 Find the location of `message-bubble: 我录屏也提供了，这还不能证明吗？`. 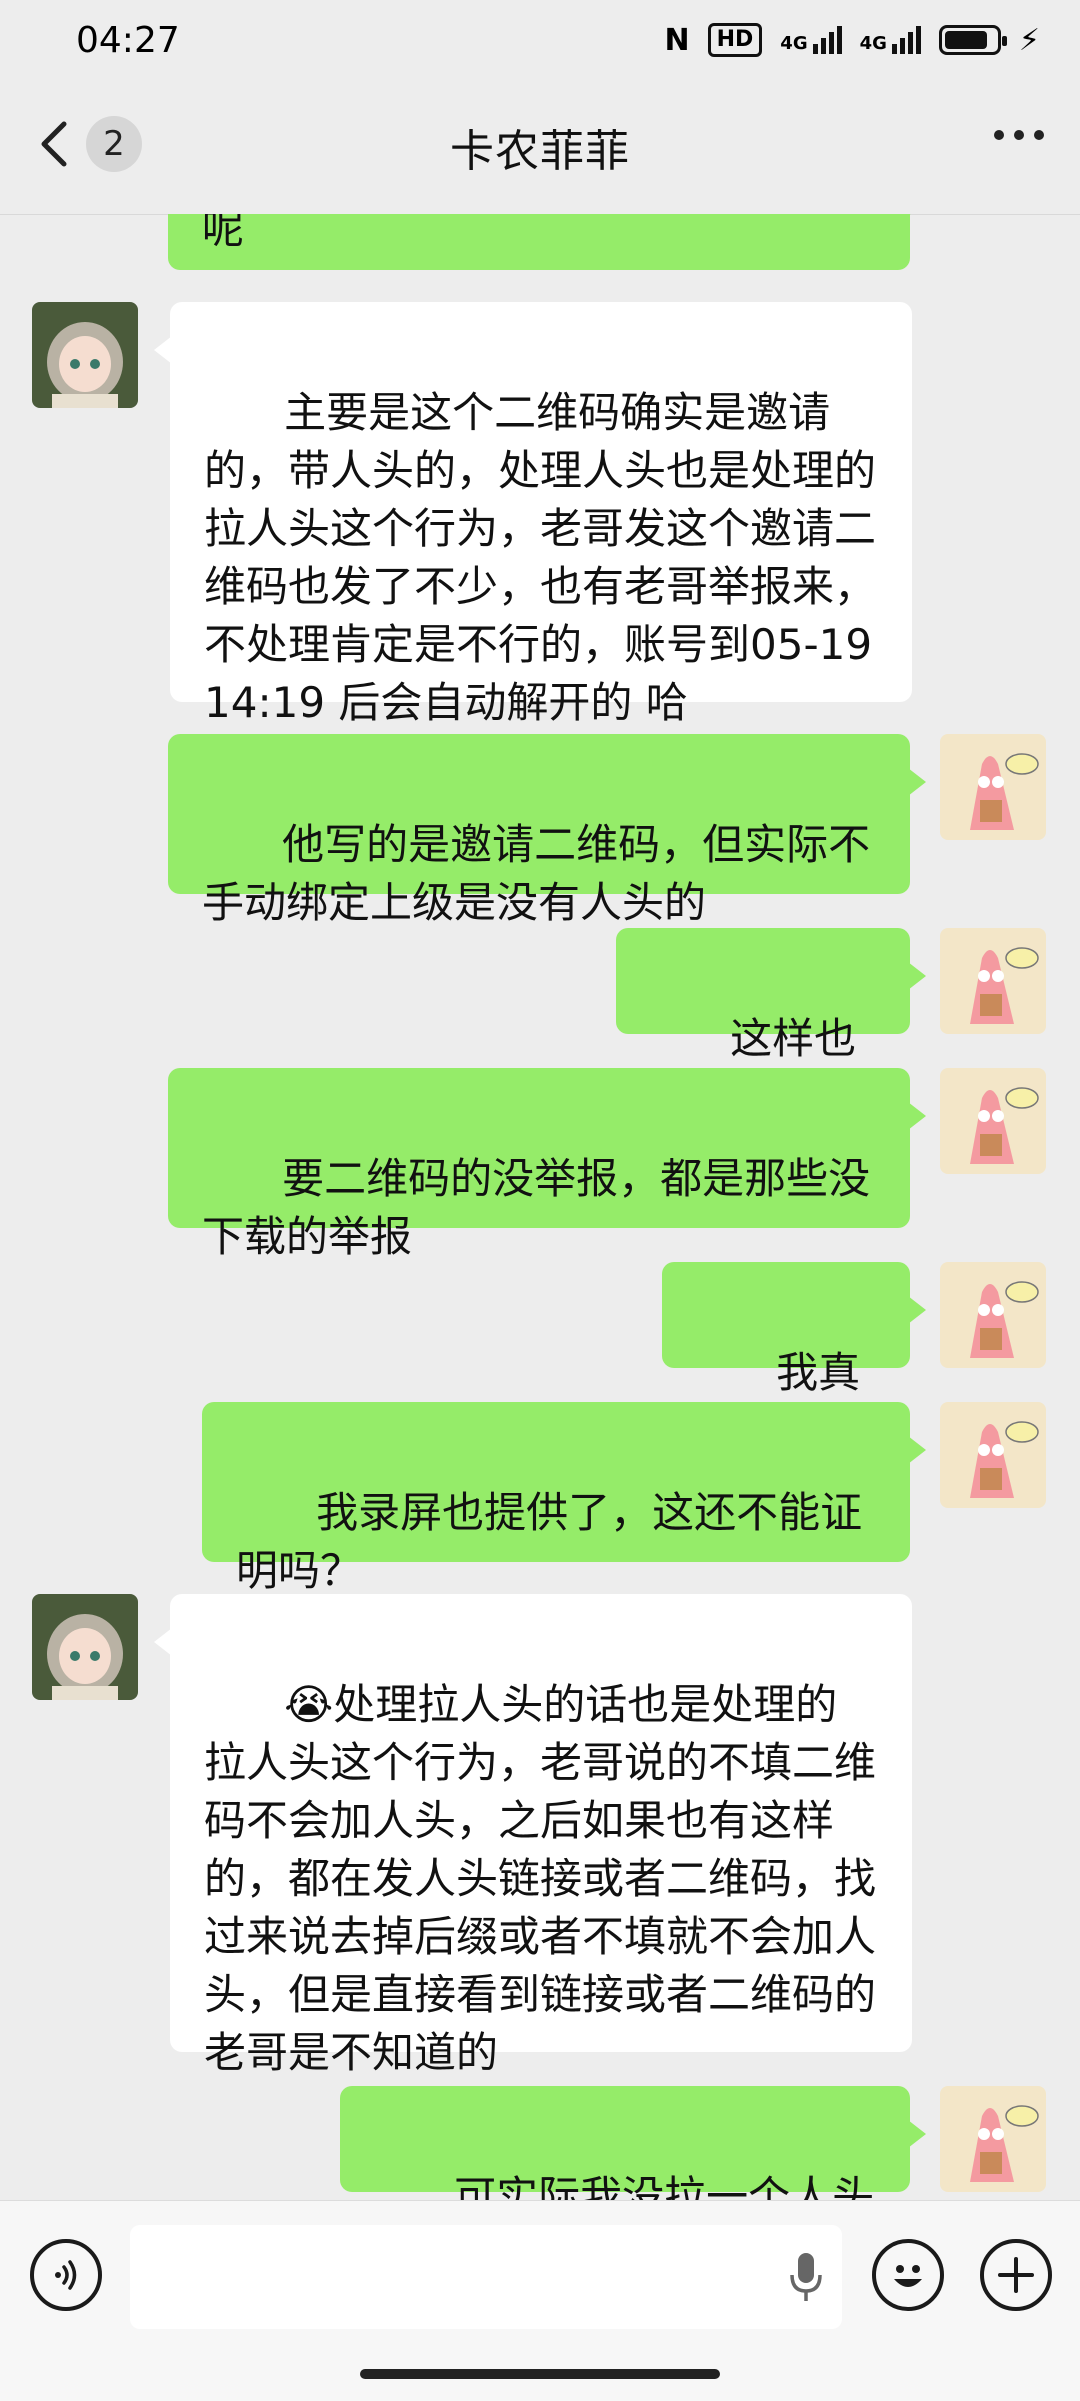

message-bubble: 我录屏也提供了，这还不能证明吗？ is located at coordinates (564, 1498).